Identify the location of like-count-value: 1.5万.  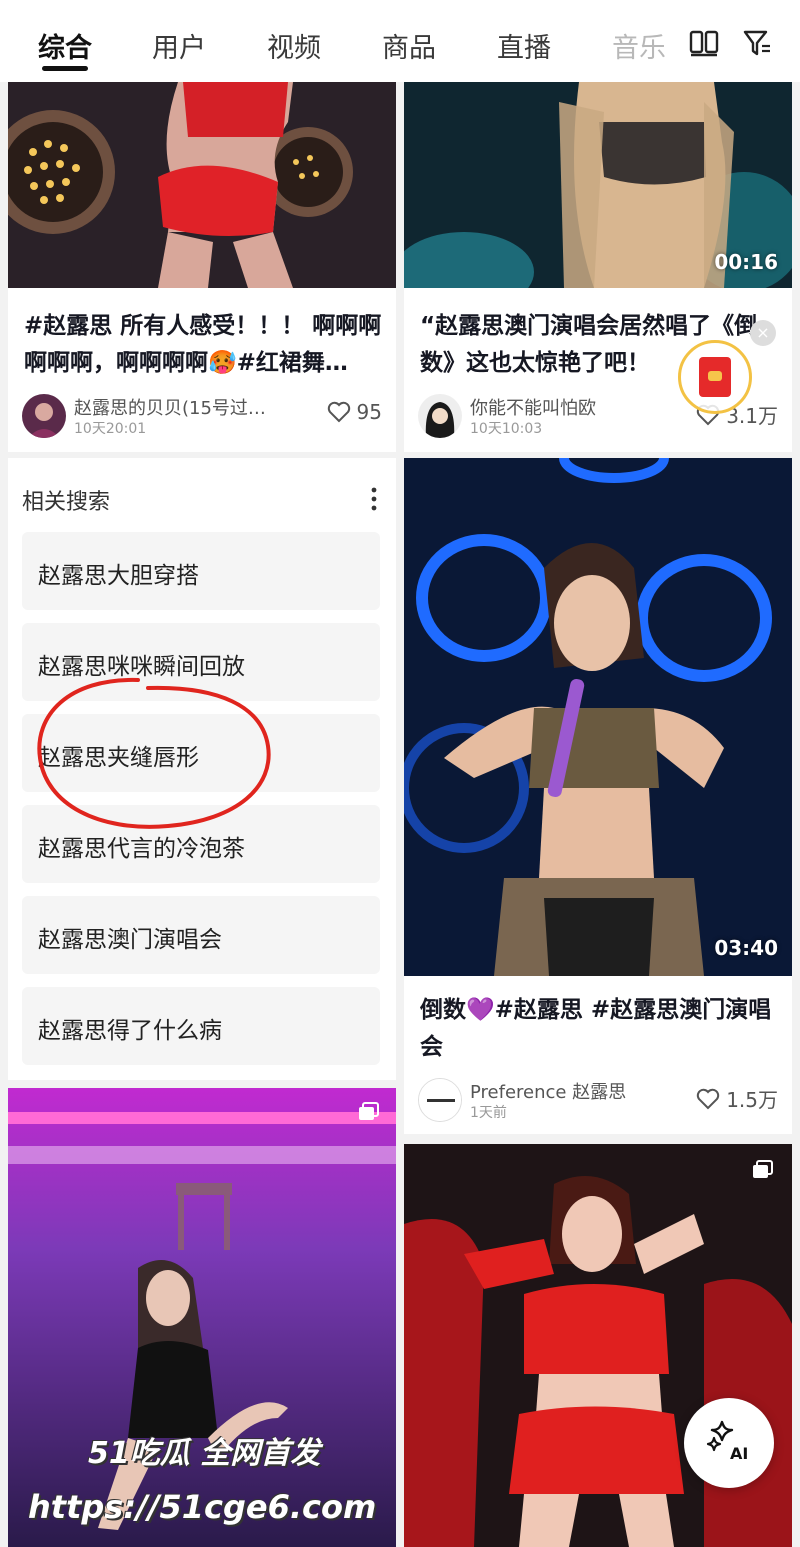
(752, 1100).